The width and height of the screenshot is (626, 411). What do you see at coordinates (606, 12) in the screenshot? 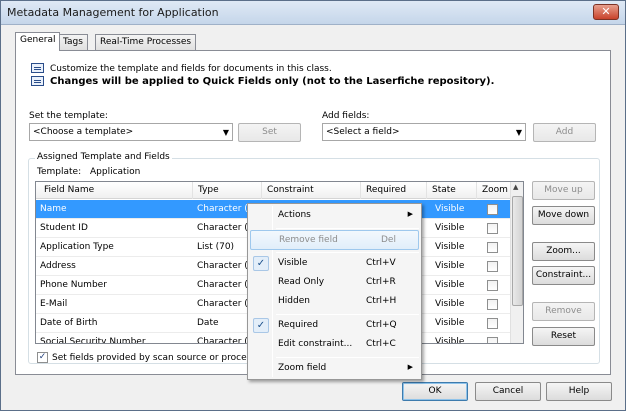
I see `close-button: ✕` at bounding box center [606, 12].